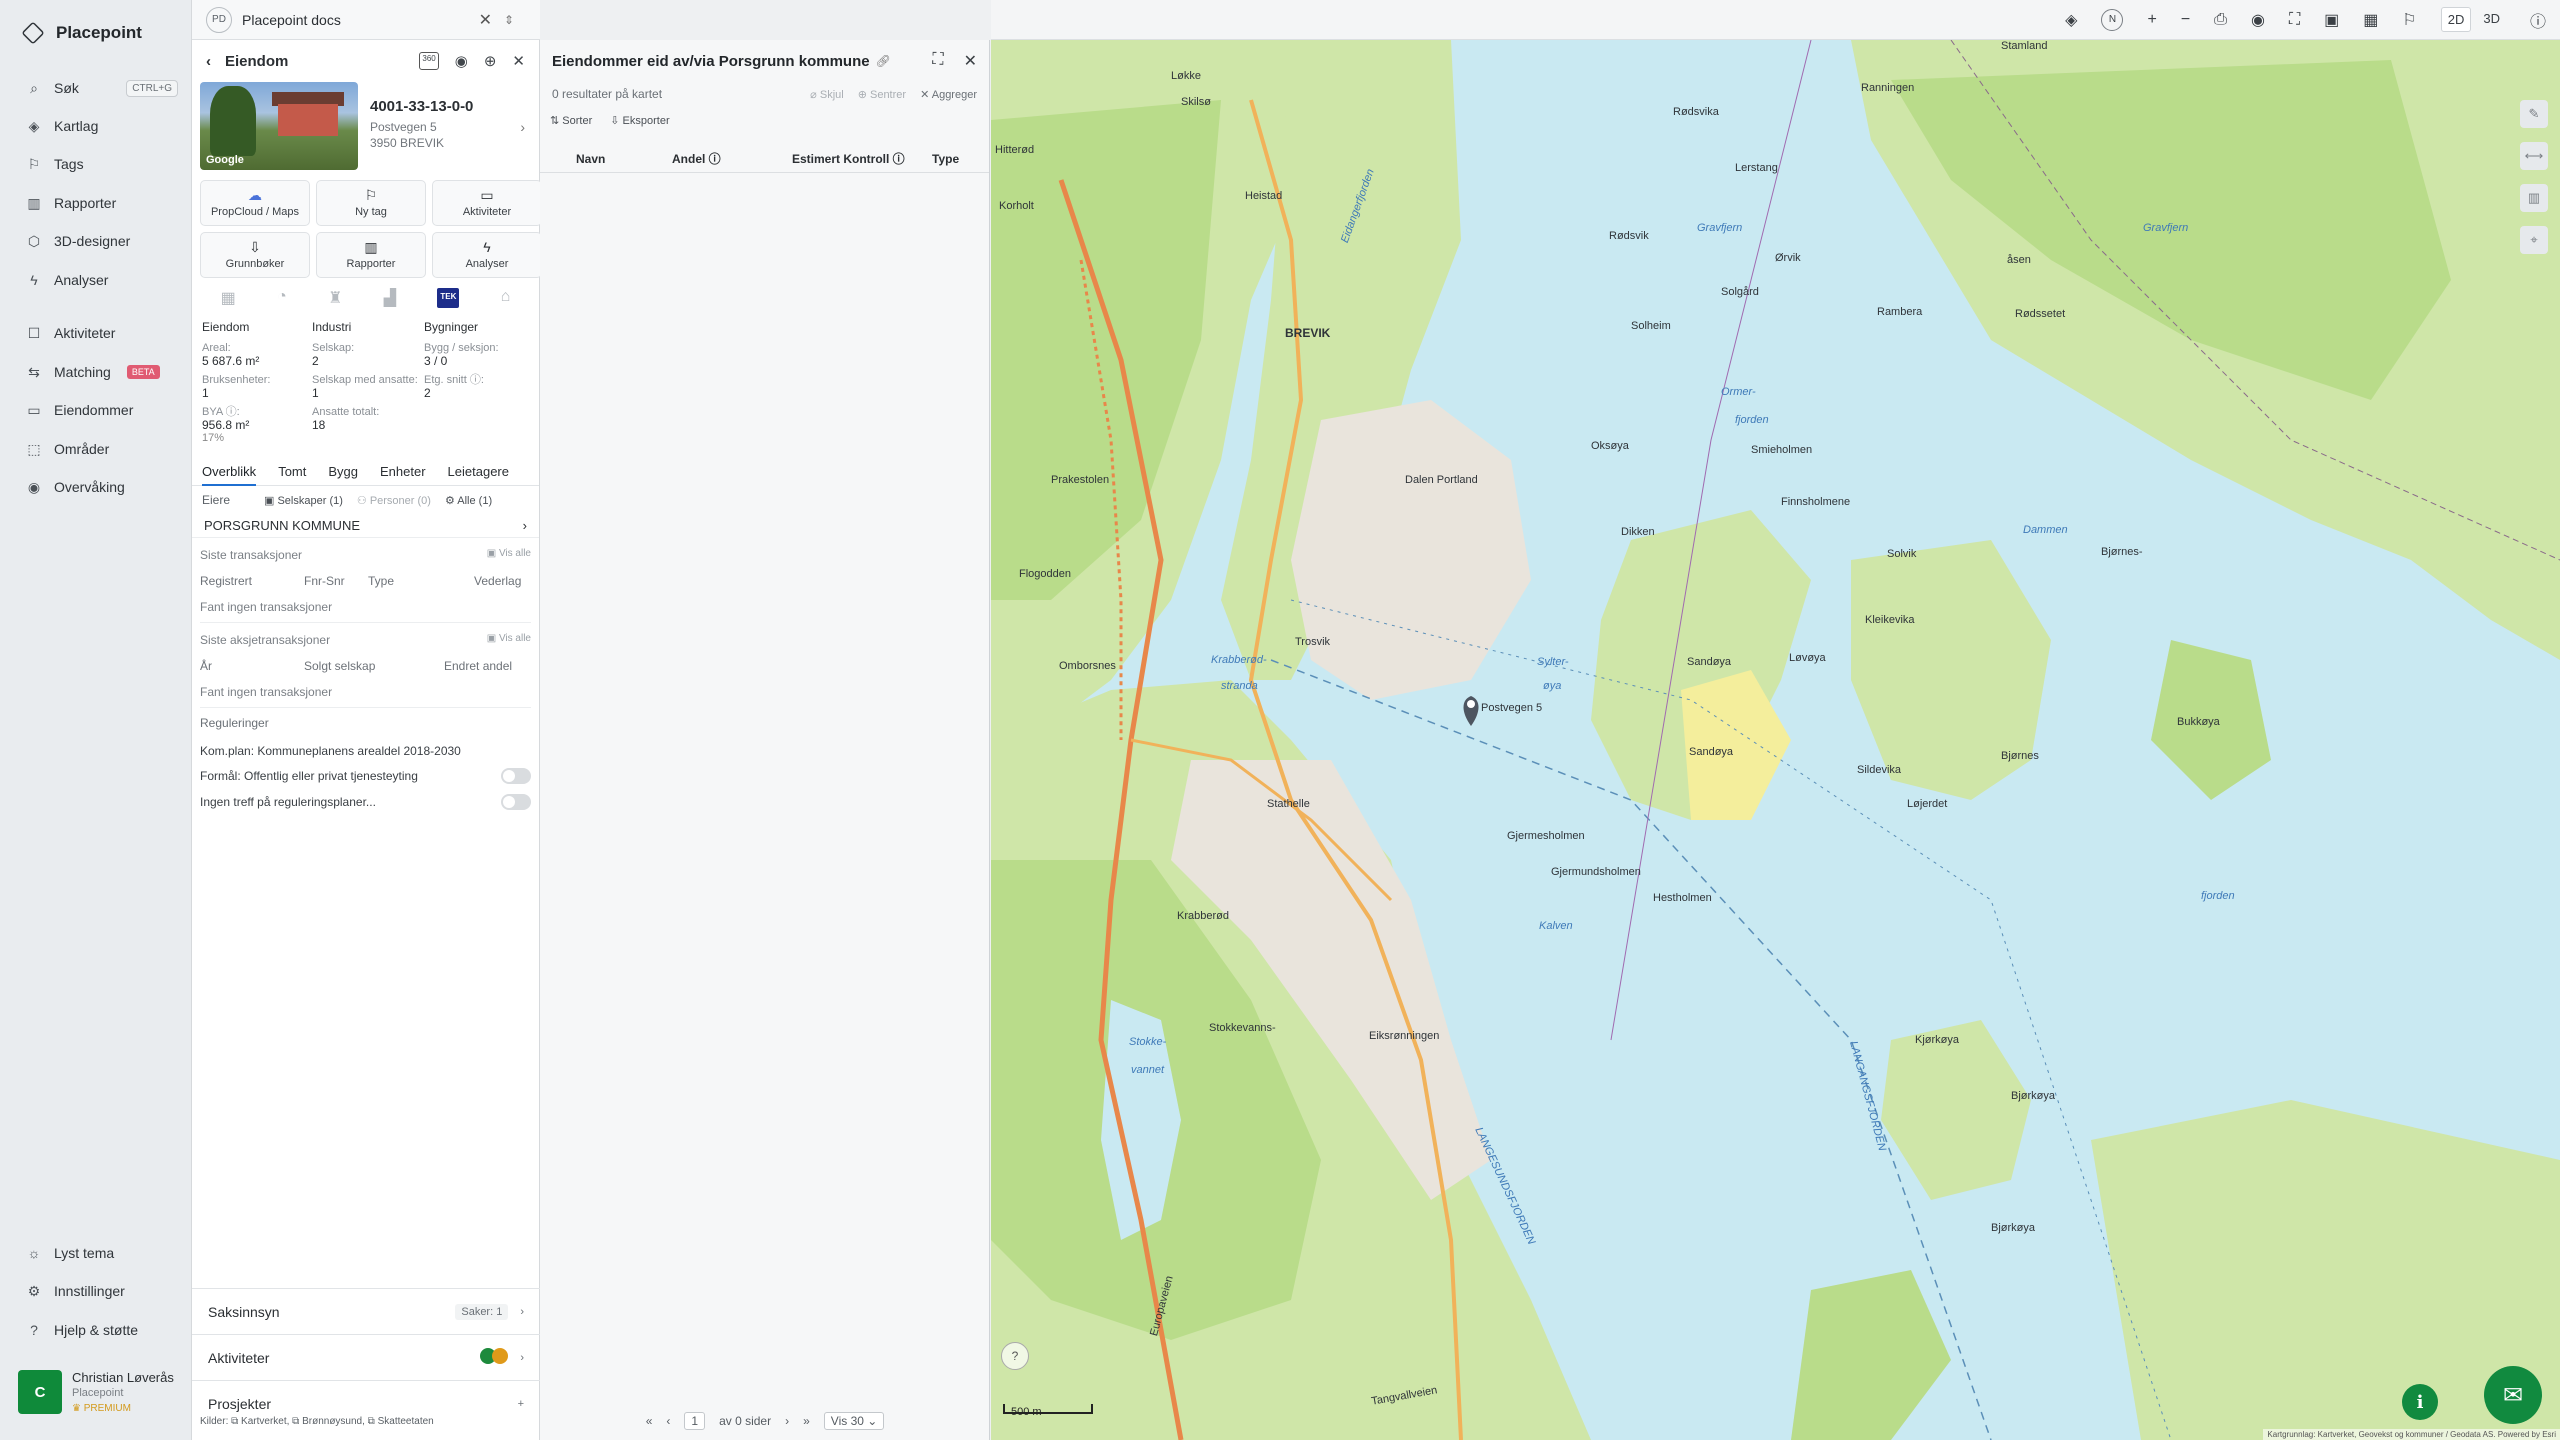 Image resolution: width=2560 pixels, height=1440 pixels. What do you see at coordinates (366, 1357) in the screenshot?
I see `activities-row: Aktiviteter ›` at bounding box center [366, 1357].